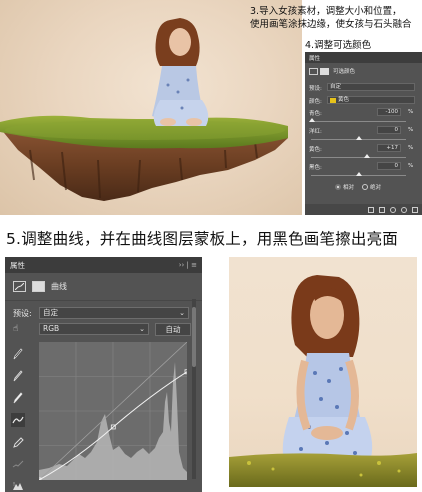  What do you see at coordinates (404, 209) in the screenshot?
I see `visibility-icon` at bounding box center [404, 209].